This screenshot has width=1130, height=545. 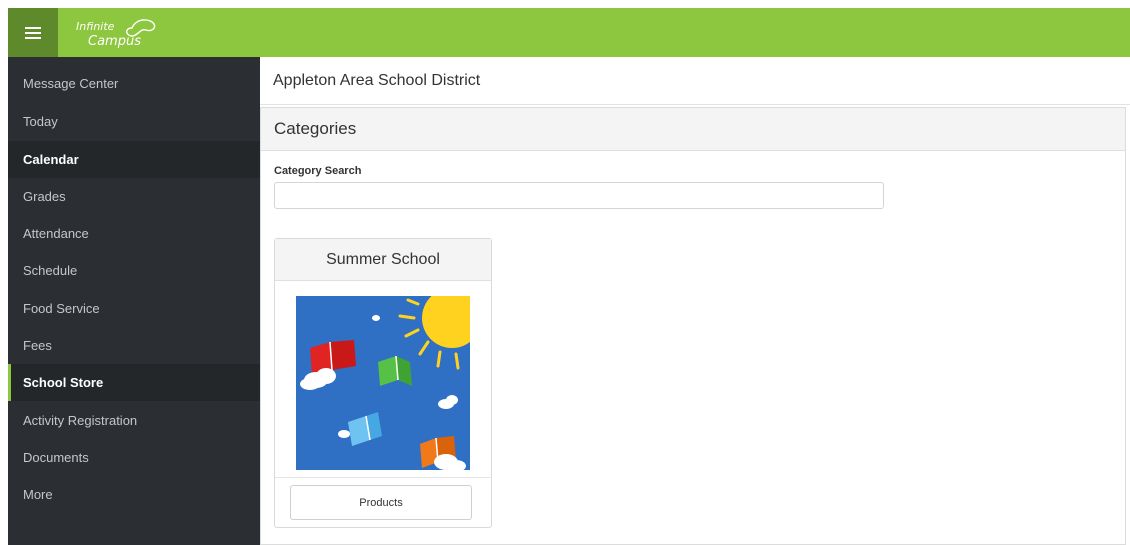 What do you see at coordinates (37, 345) in the screenshot?
I see `sidebar-item-label: Fees` at bounding box center [37, 345].